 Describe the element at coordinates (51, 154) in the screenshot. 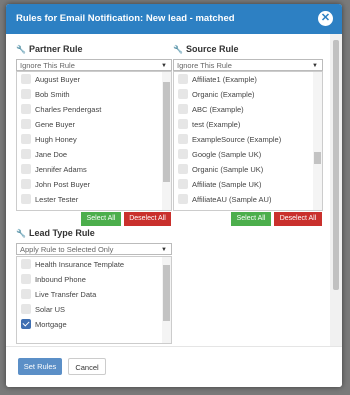

I see `partner-item-label: Jane Doe` at that location.